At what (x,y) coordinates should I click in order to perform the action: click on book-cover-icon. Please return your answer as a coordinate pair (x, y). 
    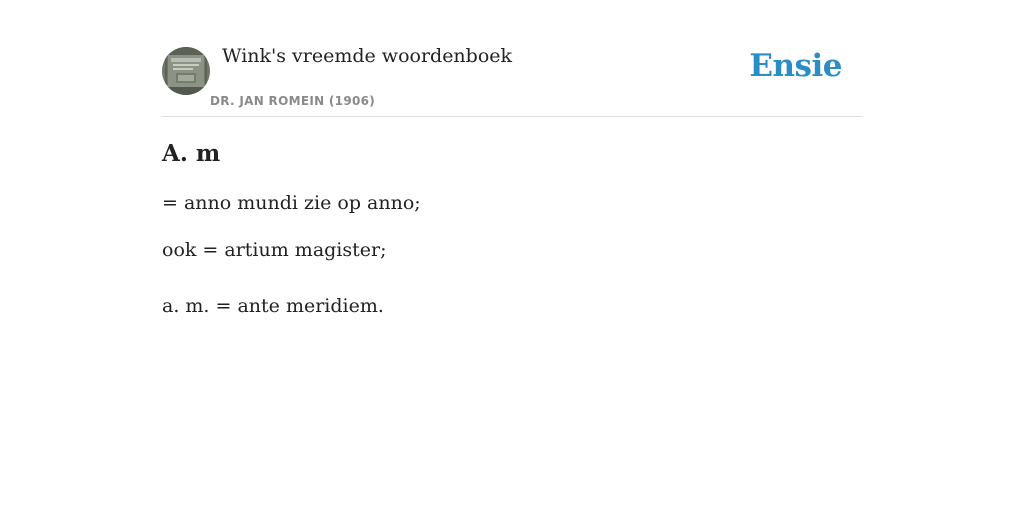
    Looking at the image, I should click on (186, 71).